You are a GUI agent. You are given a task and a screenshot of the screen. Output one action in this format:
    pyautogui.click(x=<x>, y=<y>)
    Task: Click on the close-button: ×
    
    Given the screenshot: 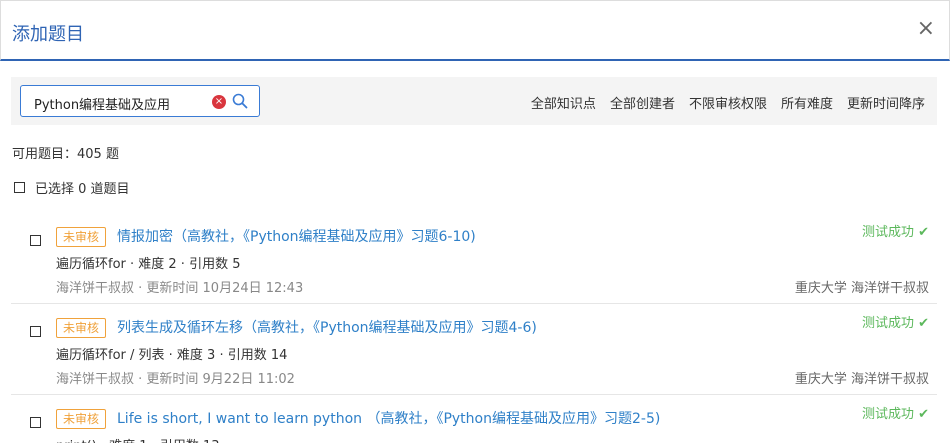 What is the action you would take?
    pyautogui.click(x=926, y=29)
    